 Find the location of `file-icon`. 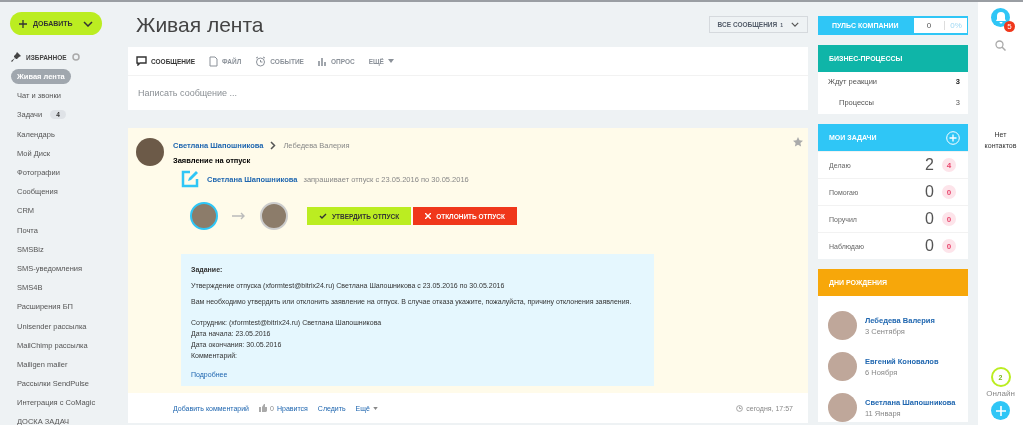

file-icon is located at coordinates (213, 61).